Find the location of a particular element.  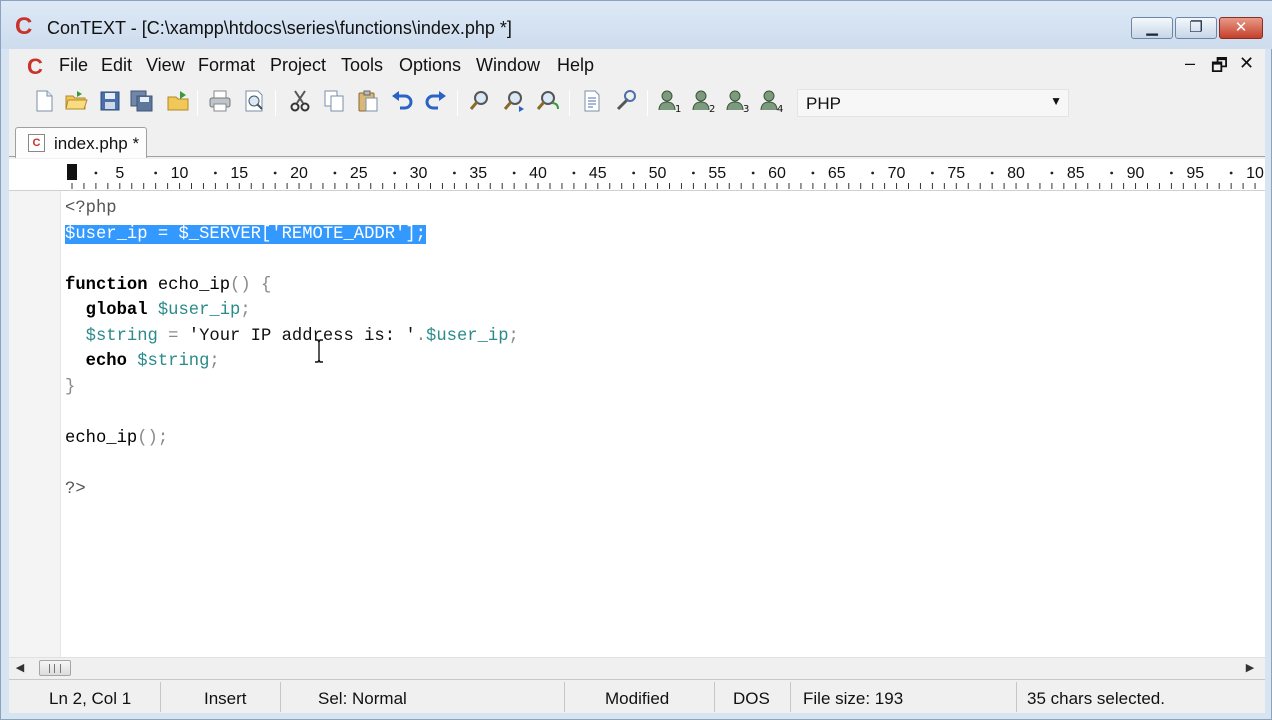

code-token: function is located at coordinates (106, 285).